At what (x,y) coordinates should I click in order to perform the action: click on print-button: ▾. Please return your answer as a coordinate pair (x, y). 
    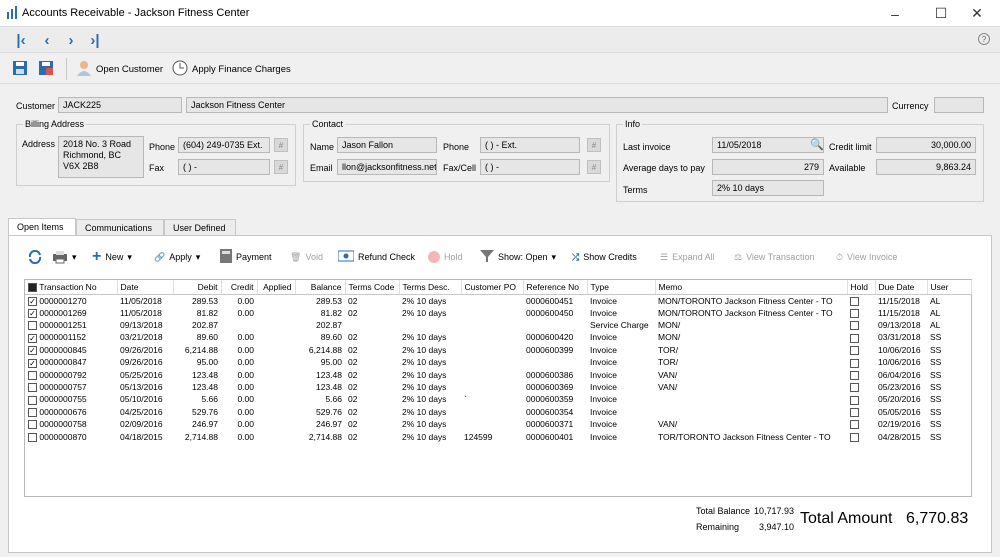
    Looking at the image, I should click on (64, 257).